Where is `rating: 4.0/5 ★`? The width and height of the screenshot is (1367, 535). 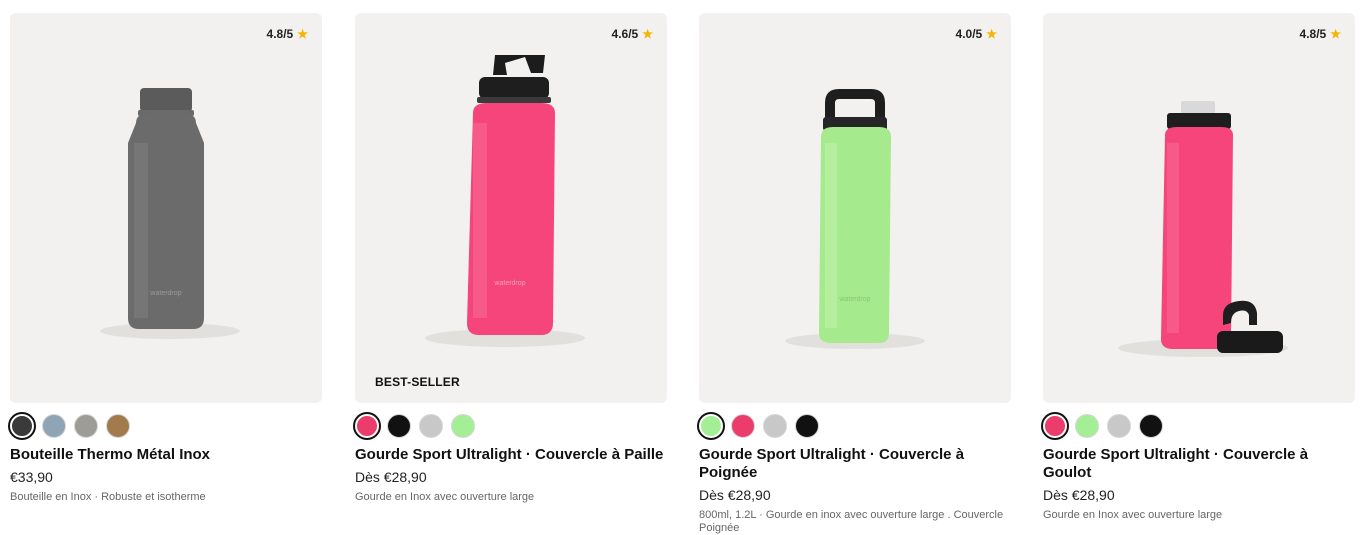 rating: 4.0/5 ★ is located at coordinates (976, 34).